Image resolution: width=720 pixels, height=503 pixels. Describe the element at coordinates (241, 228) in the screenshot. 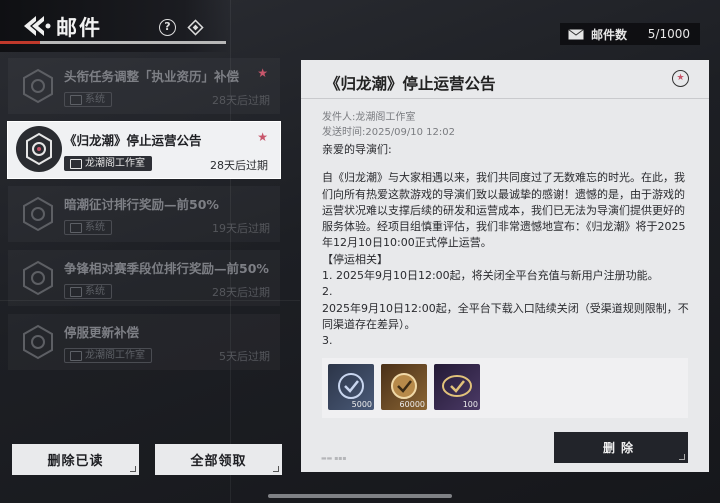

I see `expiry-text: 19天后过期` at that location.